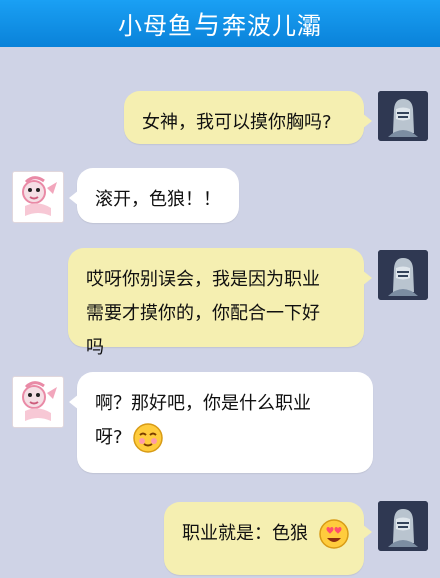 The width and height of the screenshot is (440, 578). Describe the element at coordinates (148, 438) in the screenshot. I see `blush-face-icon` at that location.